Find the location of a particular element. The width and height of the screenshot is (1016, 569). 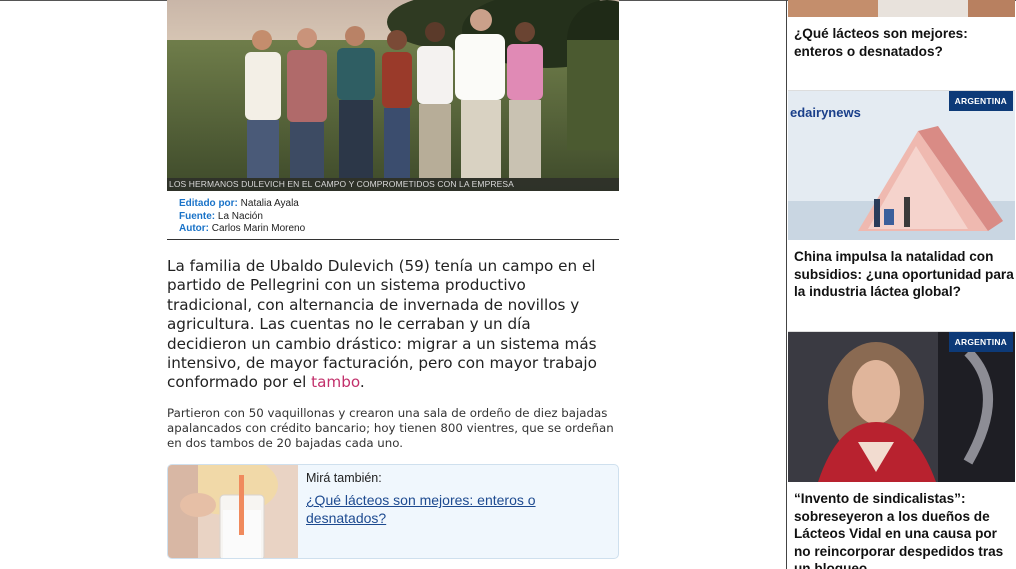

edairynews-logo: edairynews is located at coordinates (825, 112).